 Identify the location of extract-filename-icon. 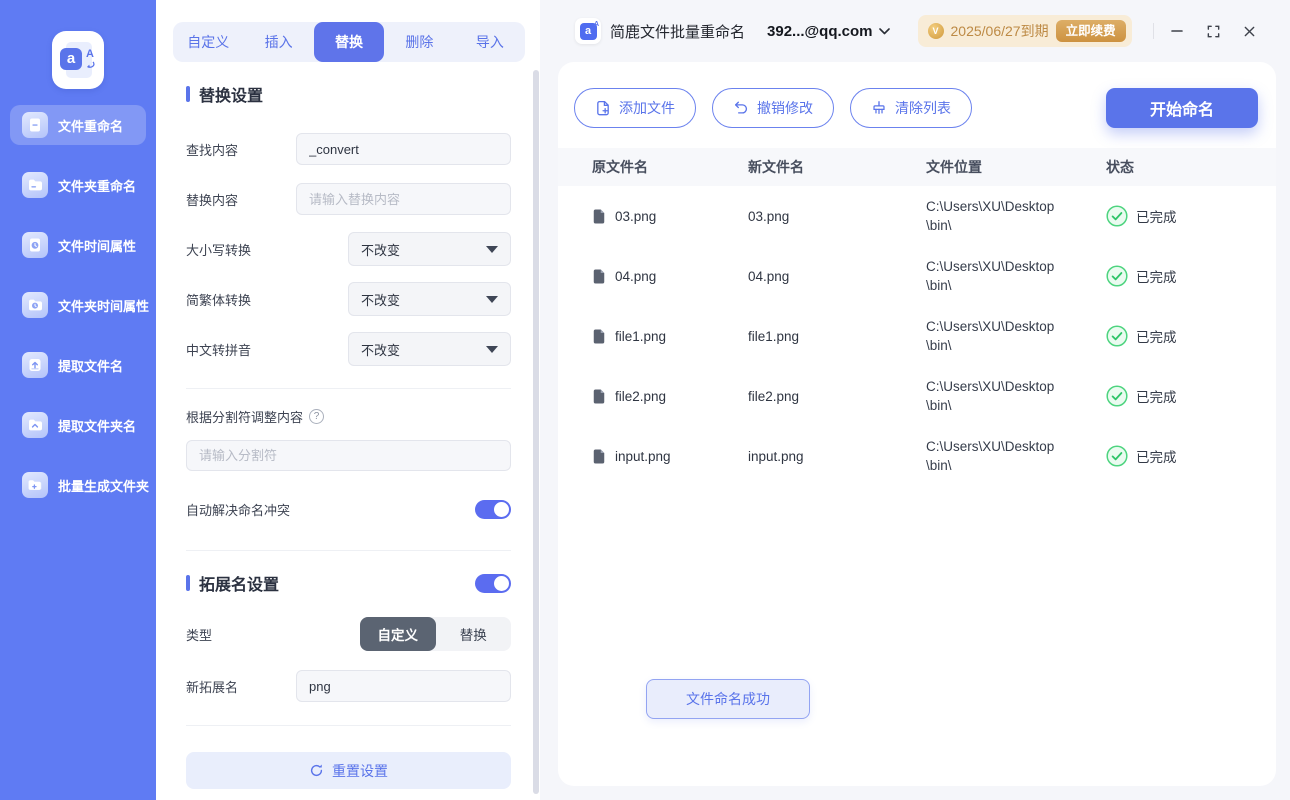
(35, 365).